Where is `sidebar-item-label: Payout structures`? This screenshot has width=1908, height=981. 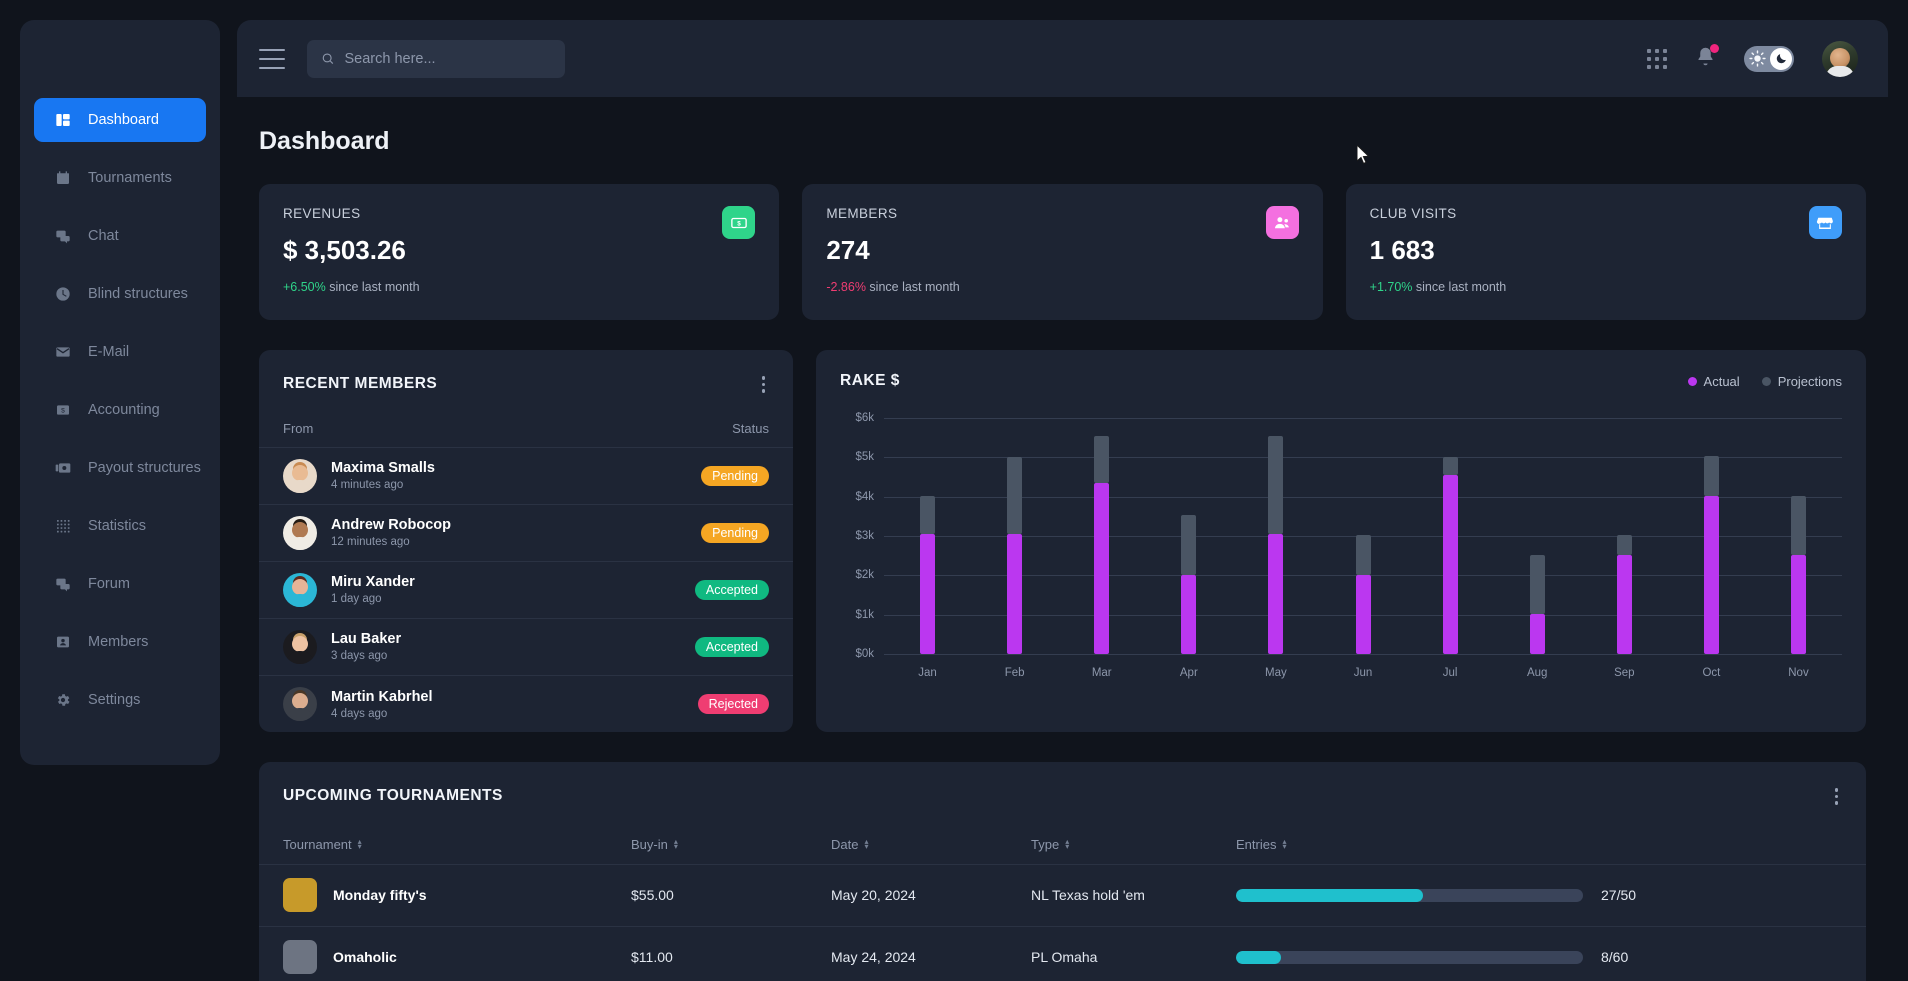 sidebar-item-label: Payout structures is located at coordinates (144, 468).